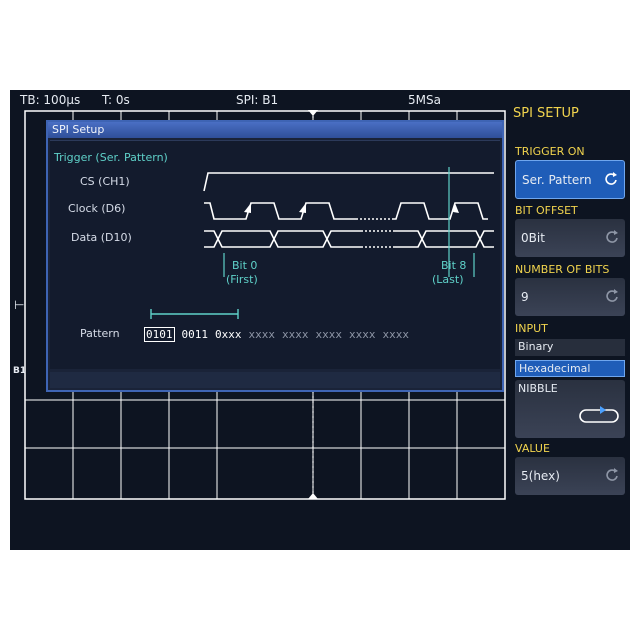  What do you see at coordinates (570, 297) in the screenshot?
I see `number-of-bits-button: 9` at bounding box center [570, 297].